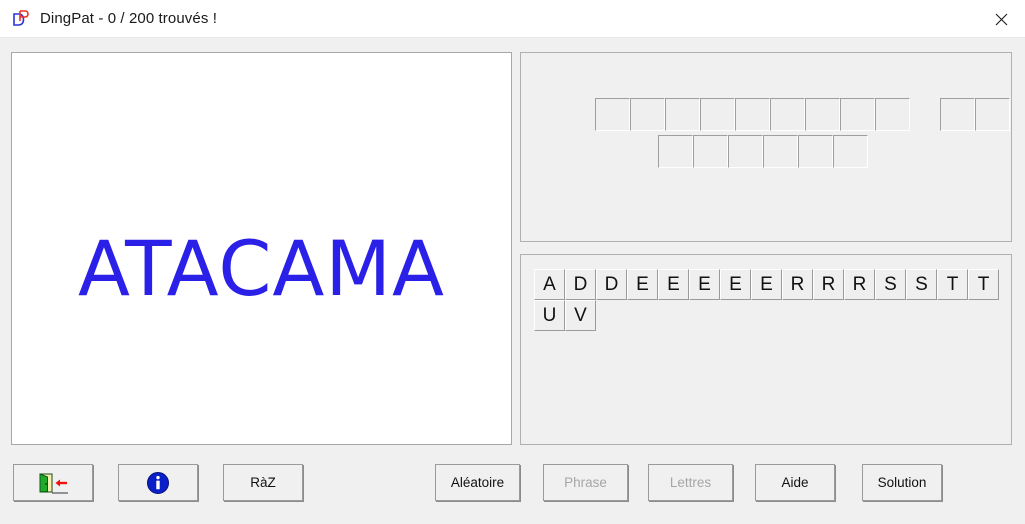 This screenshot has height=524, width=1025. What do you see at coordinates (549, 315) in the screenshot?
I see `letter-tile: U` at bounding box center [549, 315].